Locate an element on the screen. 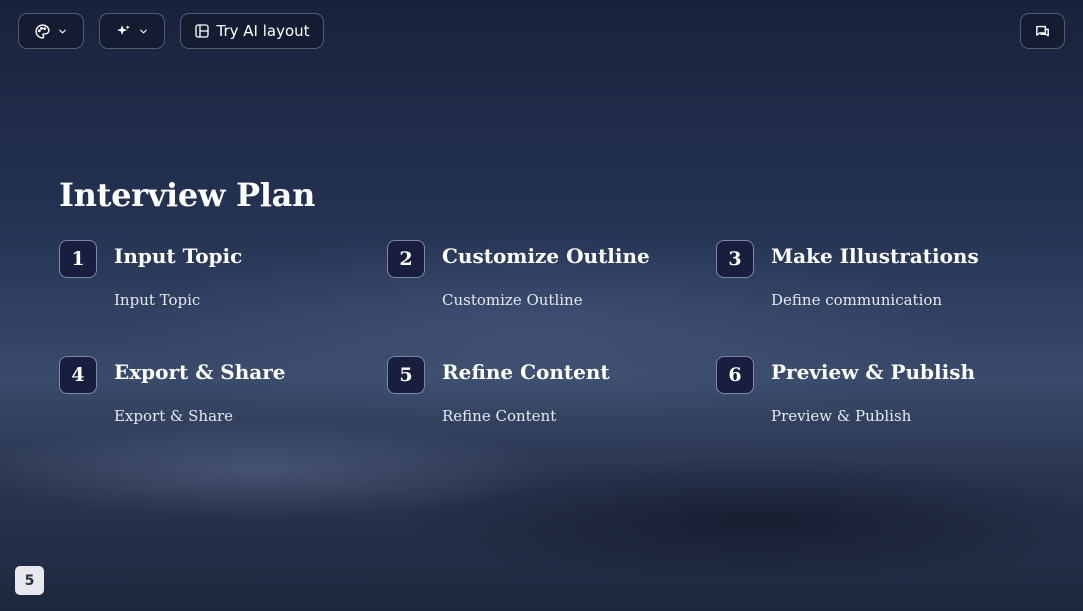  step-title: Input Topic is located at coordinates (178, 256).